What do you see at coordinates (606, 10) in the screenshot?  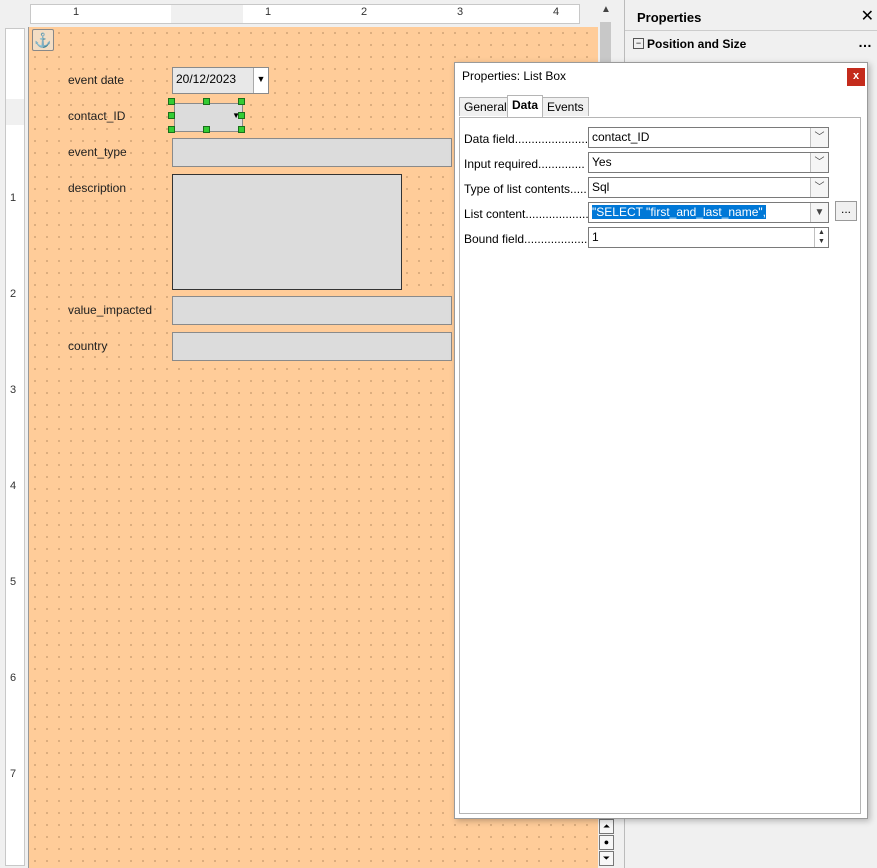 I see `scroll-up-icon: ▲` at bounding box center [606, 10].